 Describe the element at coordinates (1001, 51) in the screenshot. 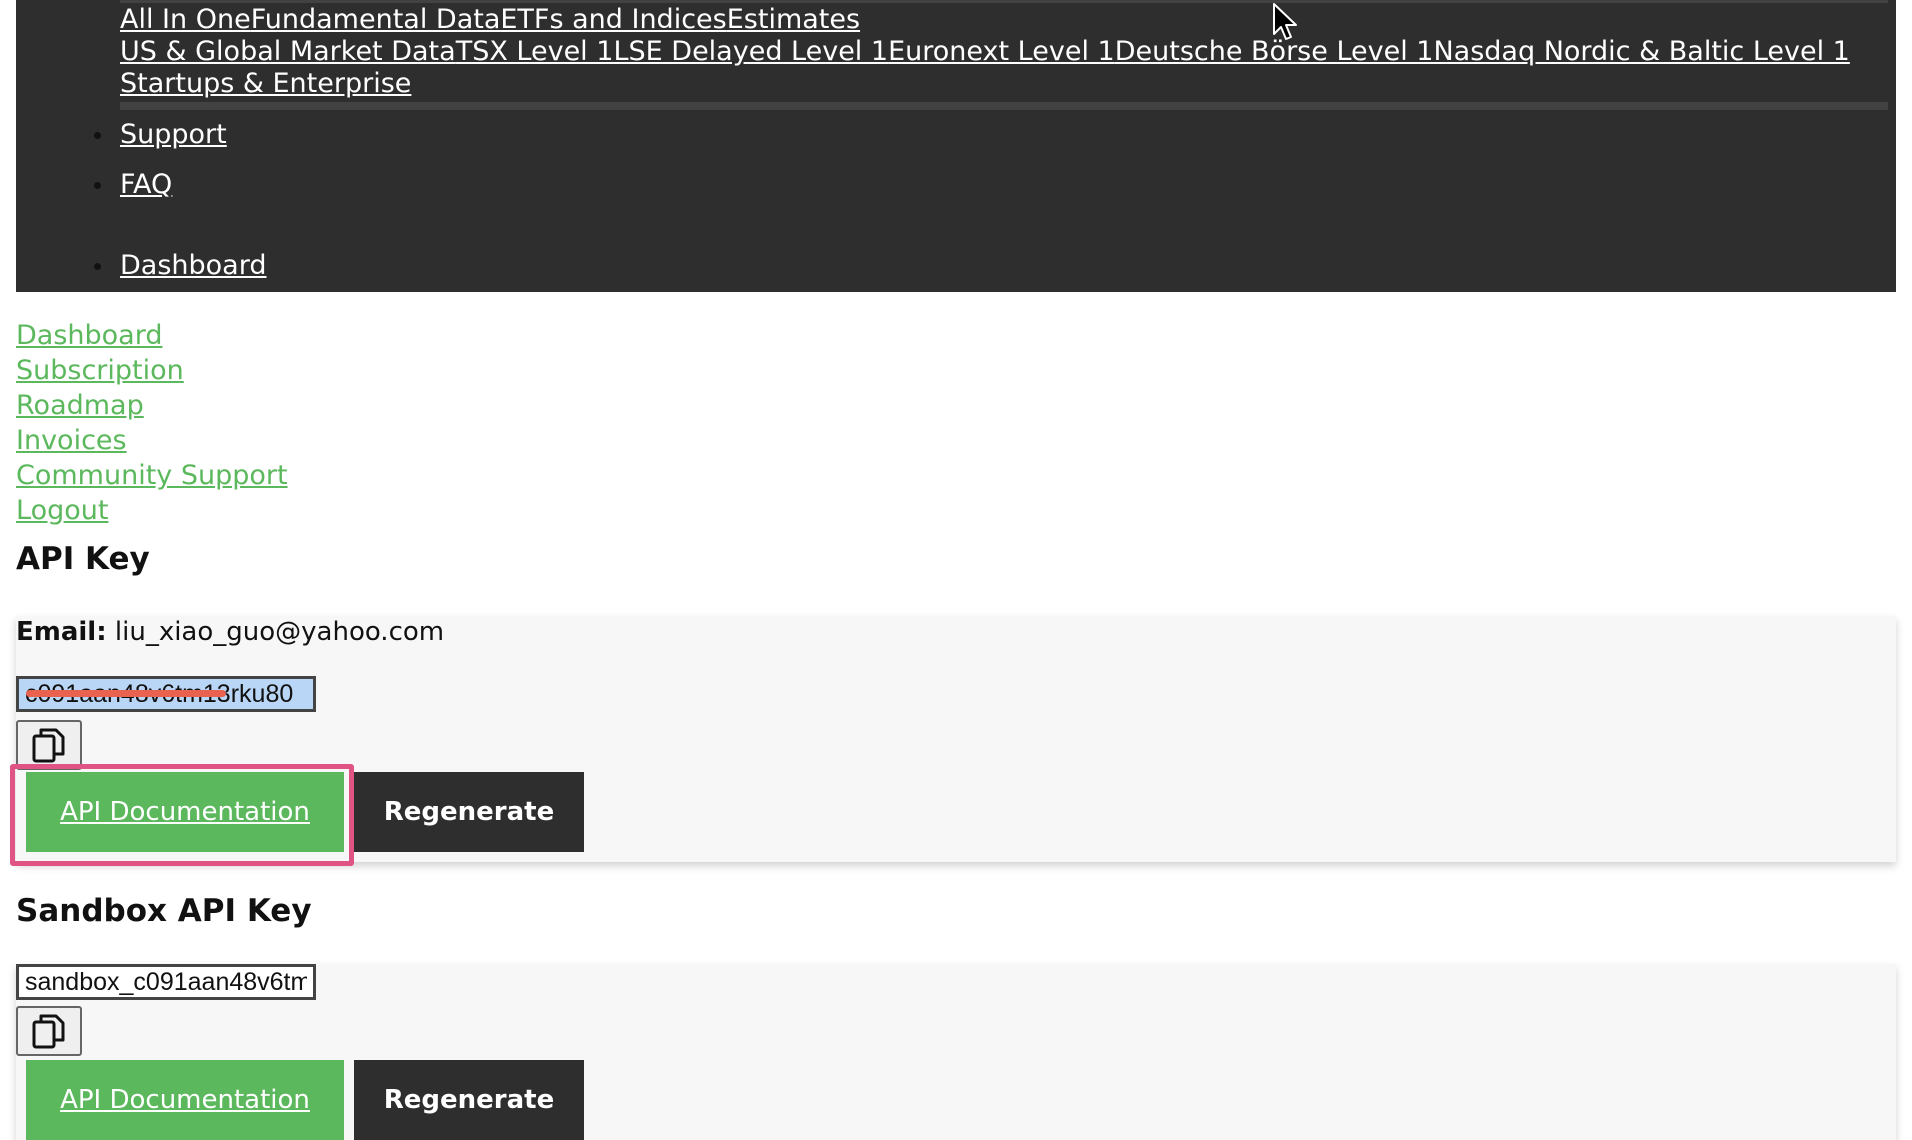

I see `menu-link-euronext: Euronext Level 1` at that location.